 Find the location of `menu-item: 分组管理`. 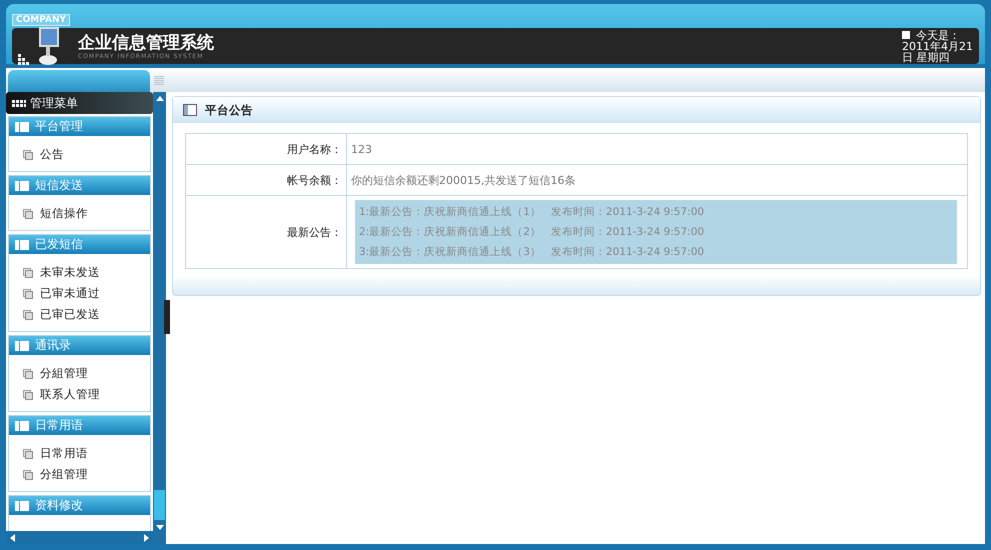

menu-item: 分组管理 is located at coordinates (64, 474).